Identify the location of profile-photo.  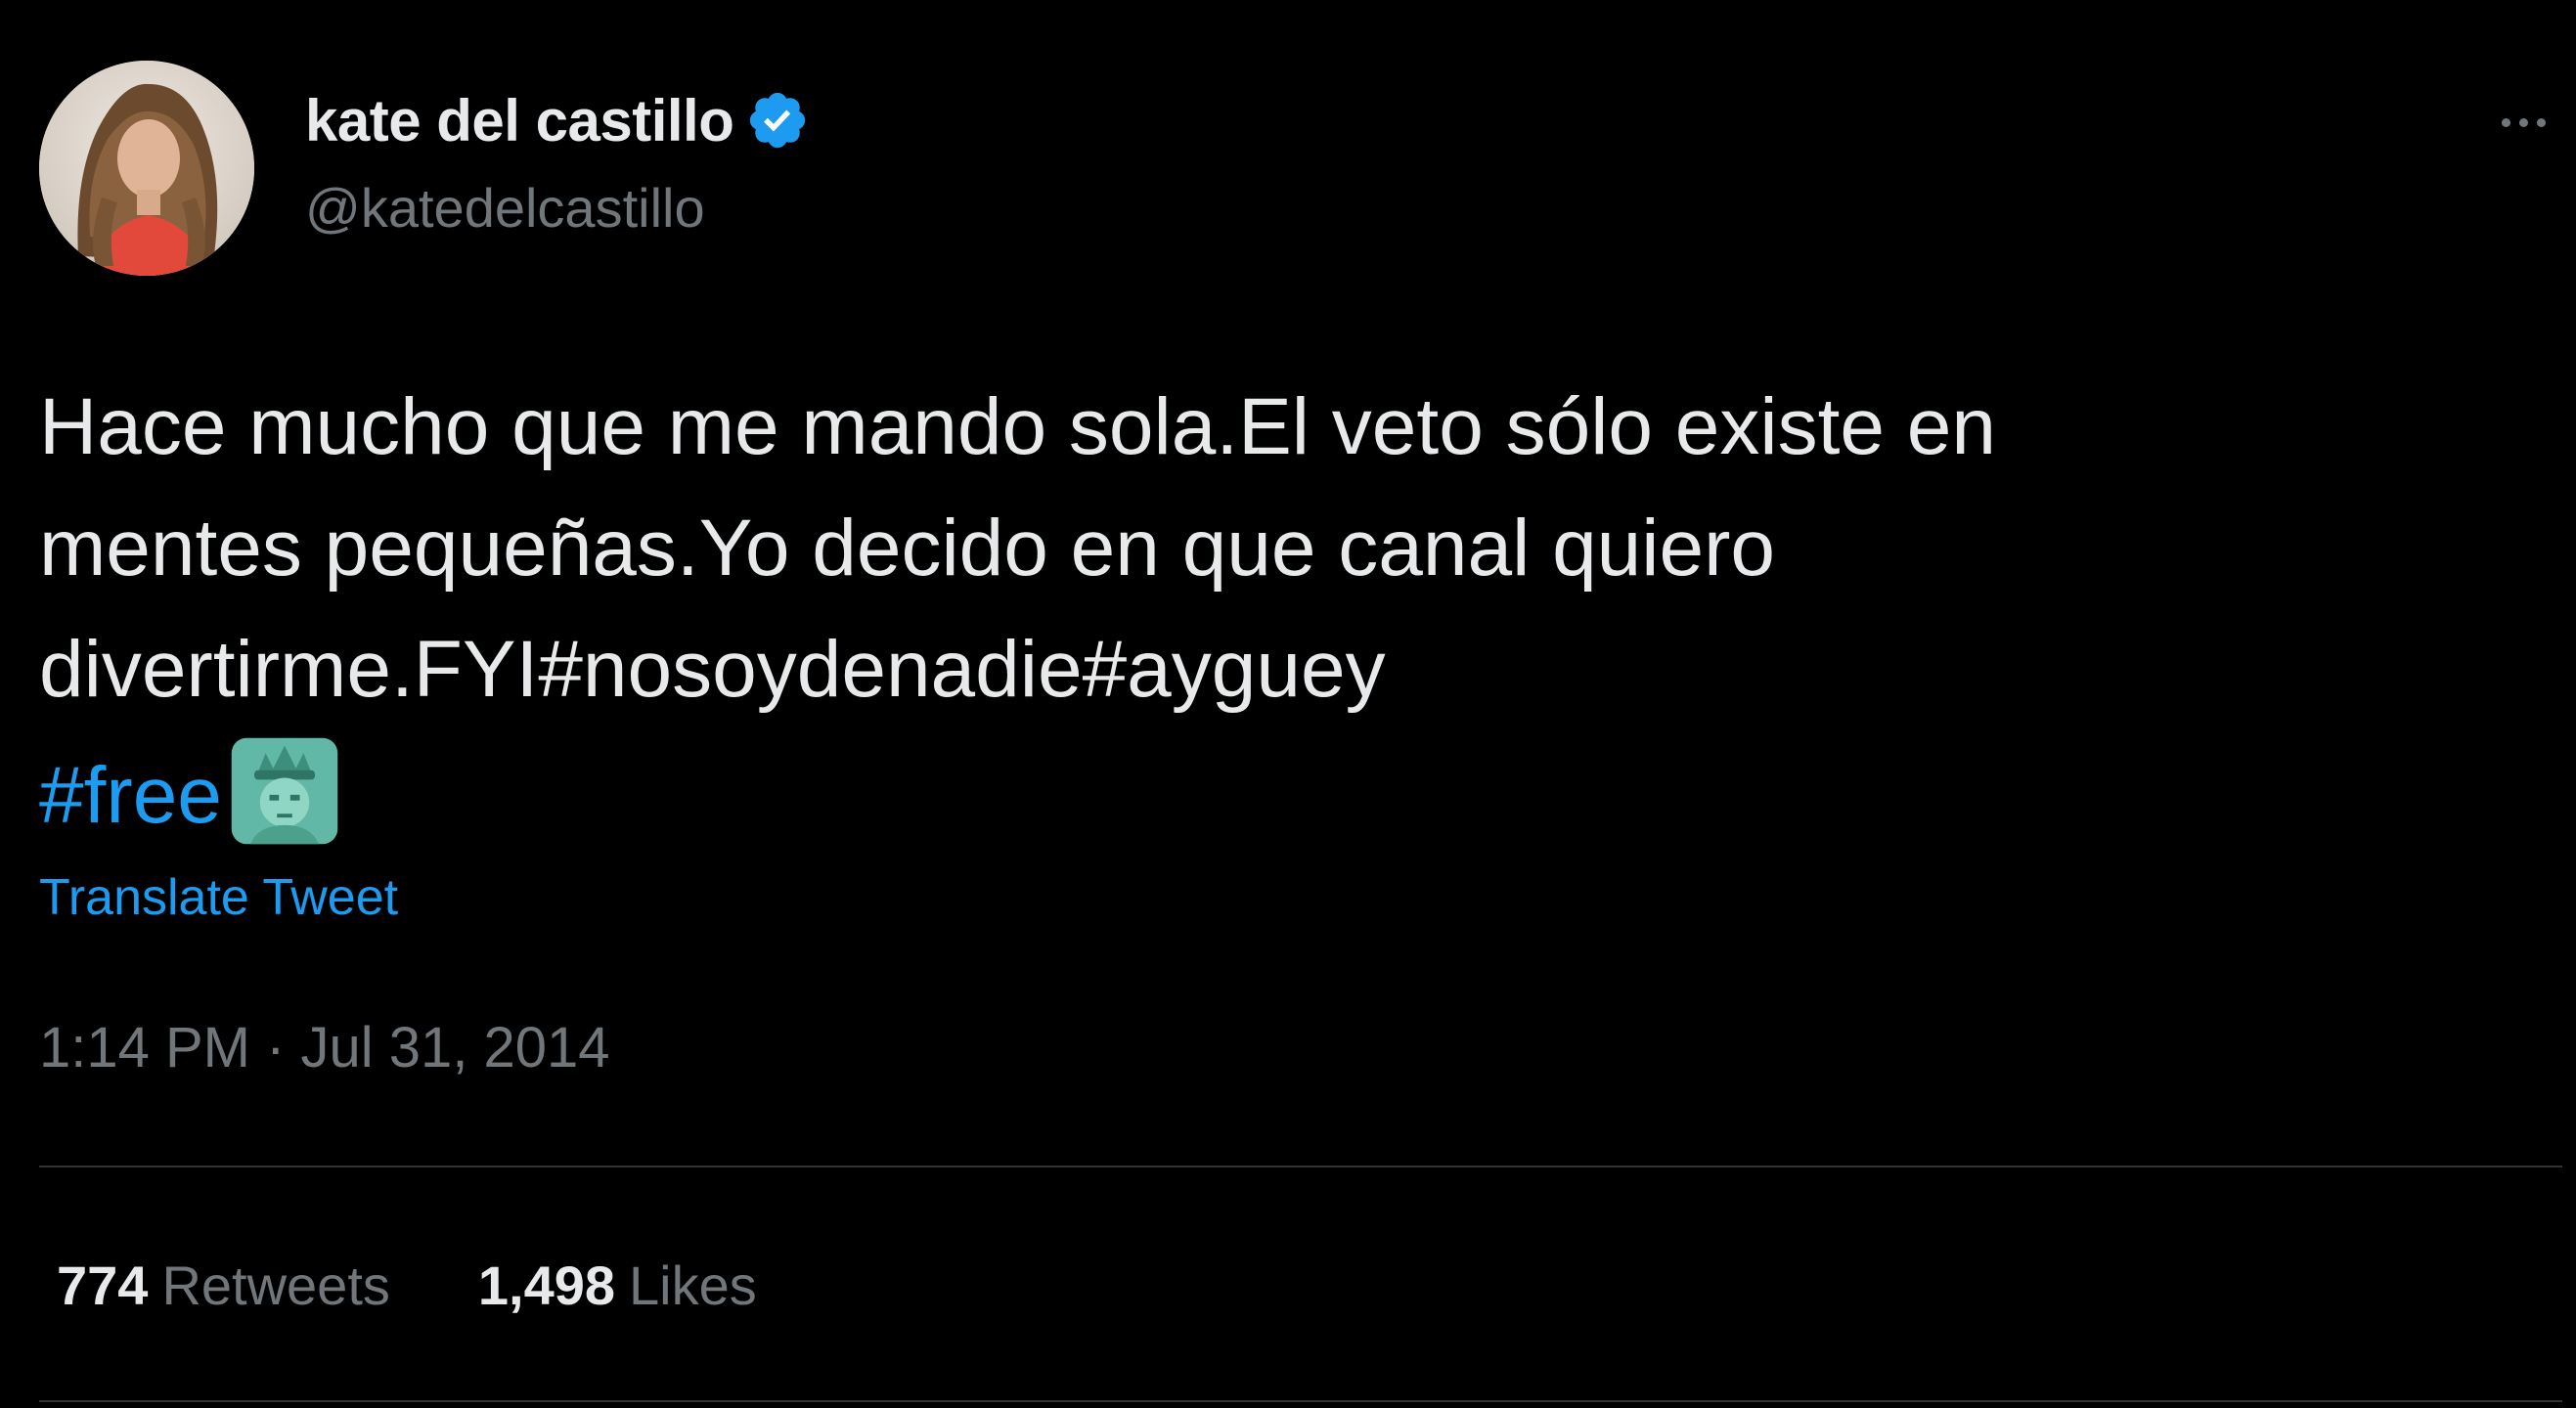
(146, 168).